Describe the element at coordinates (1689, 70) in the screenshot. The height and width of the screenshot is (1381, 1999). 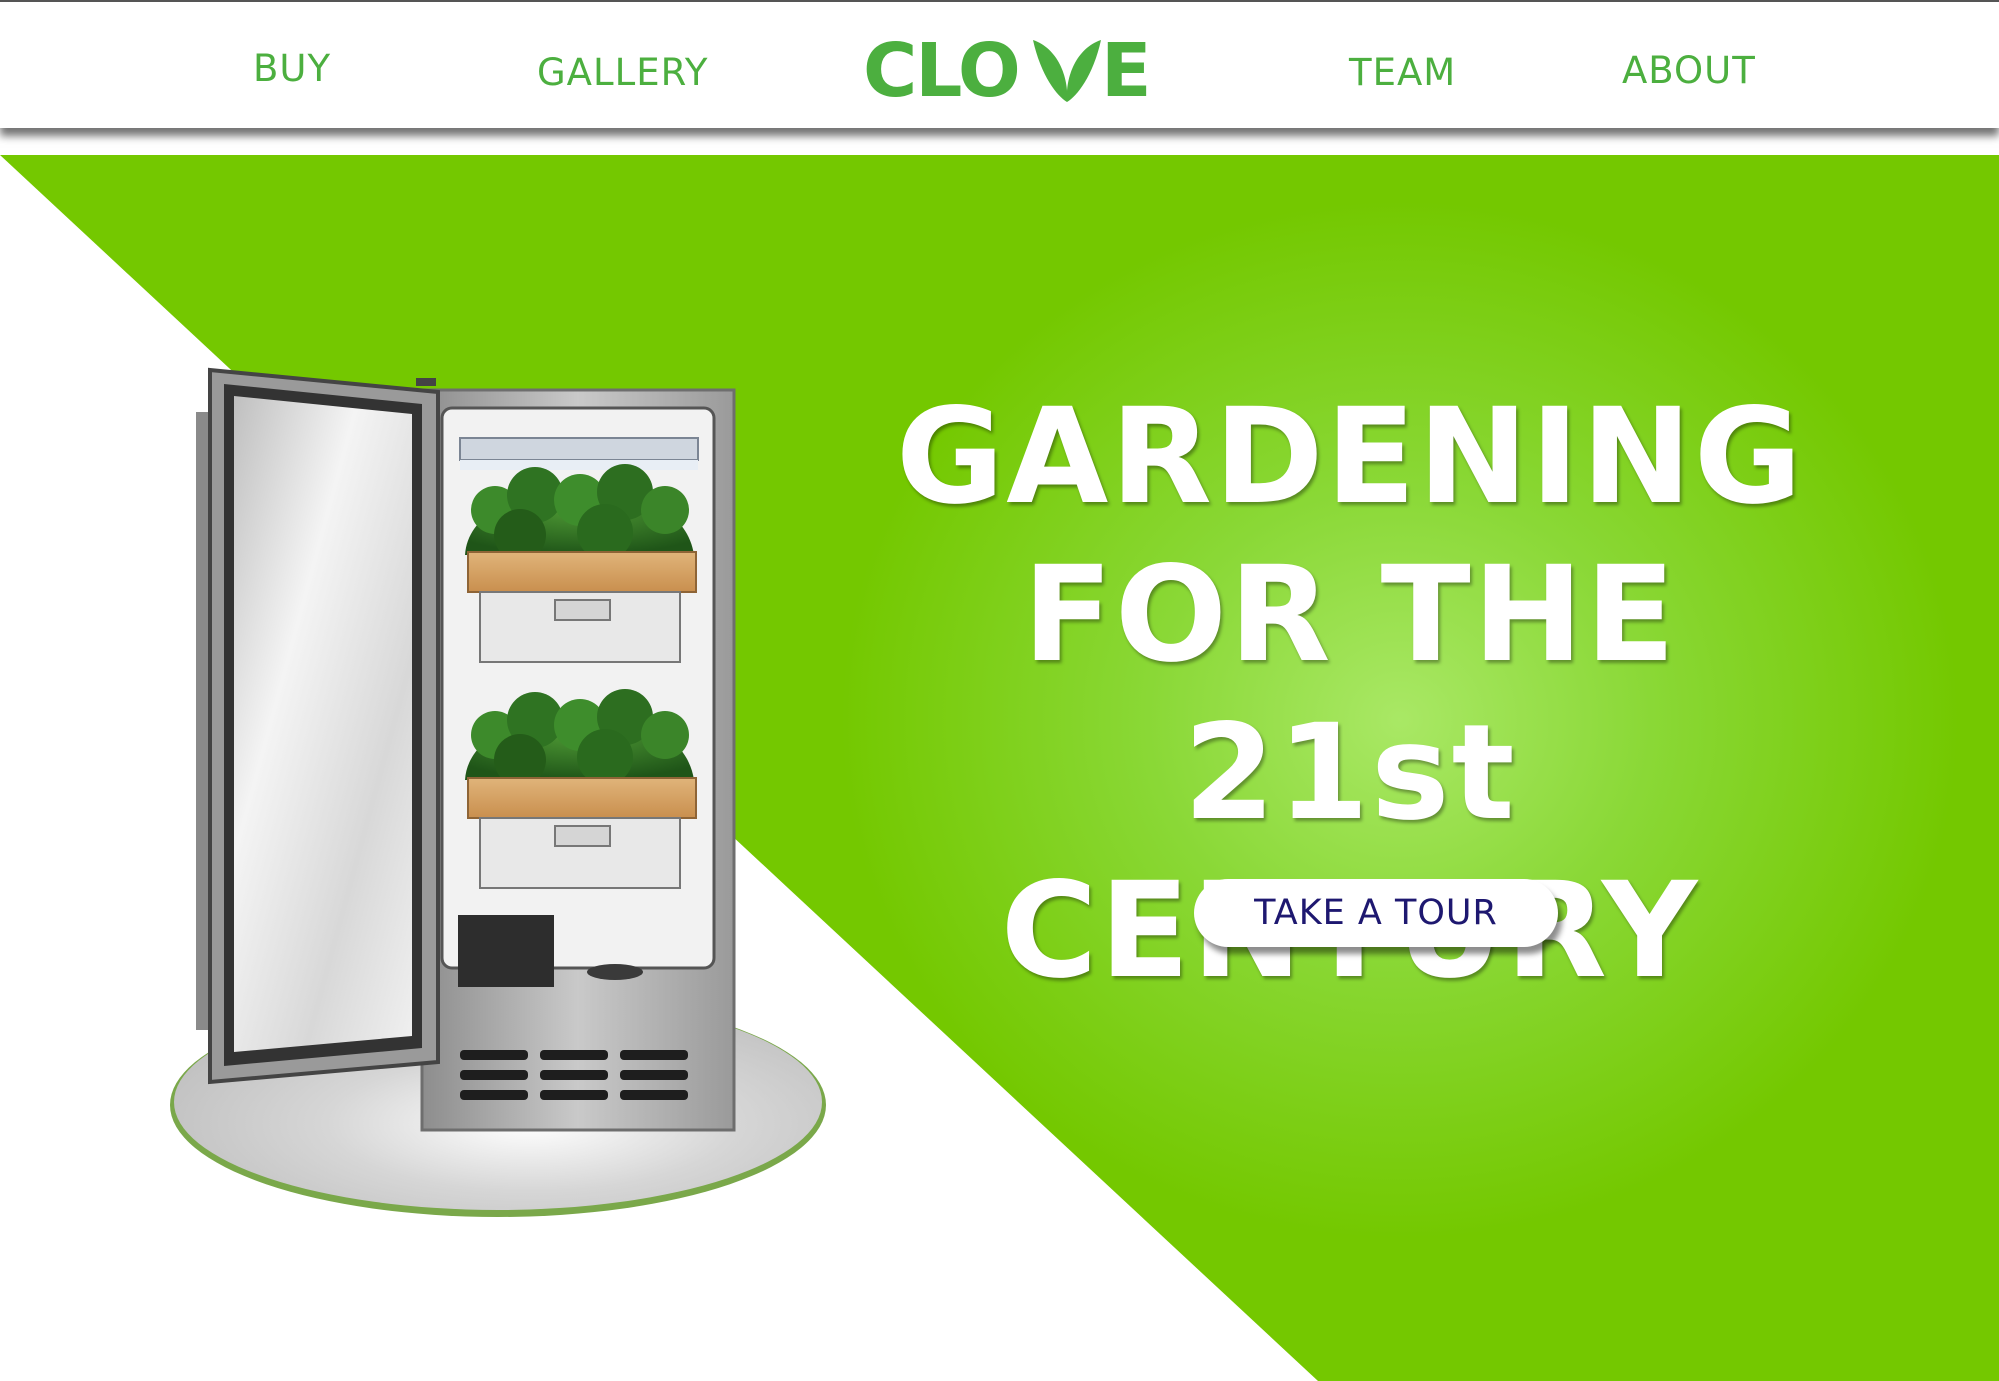
I see `nav-link-about: ABOUT` at that location.